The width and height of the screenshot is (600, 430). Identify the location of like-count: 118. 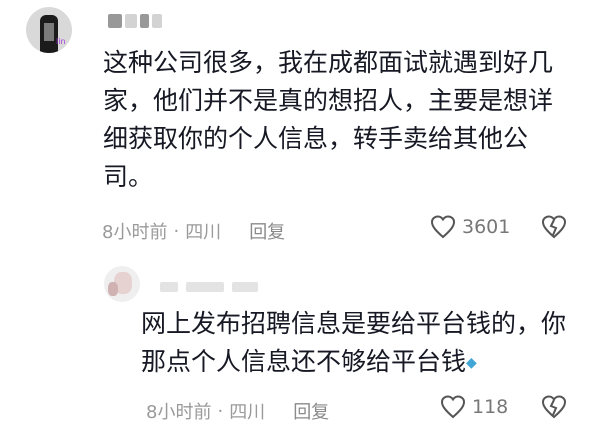
(490, 407).